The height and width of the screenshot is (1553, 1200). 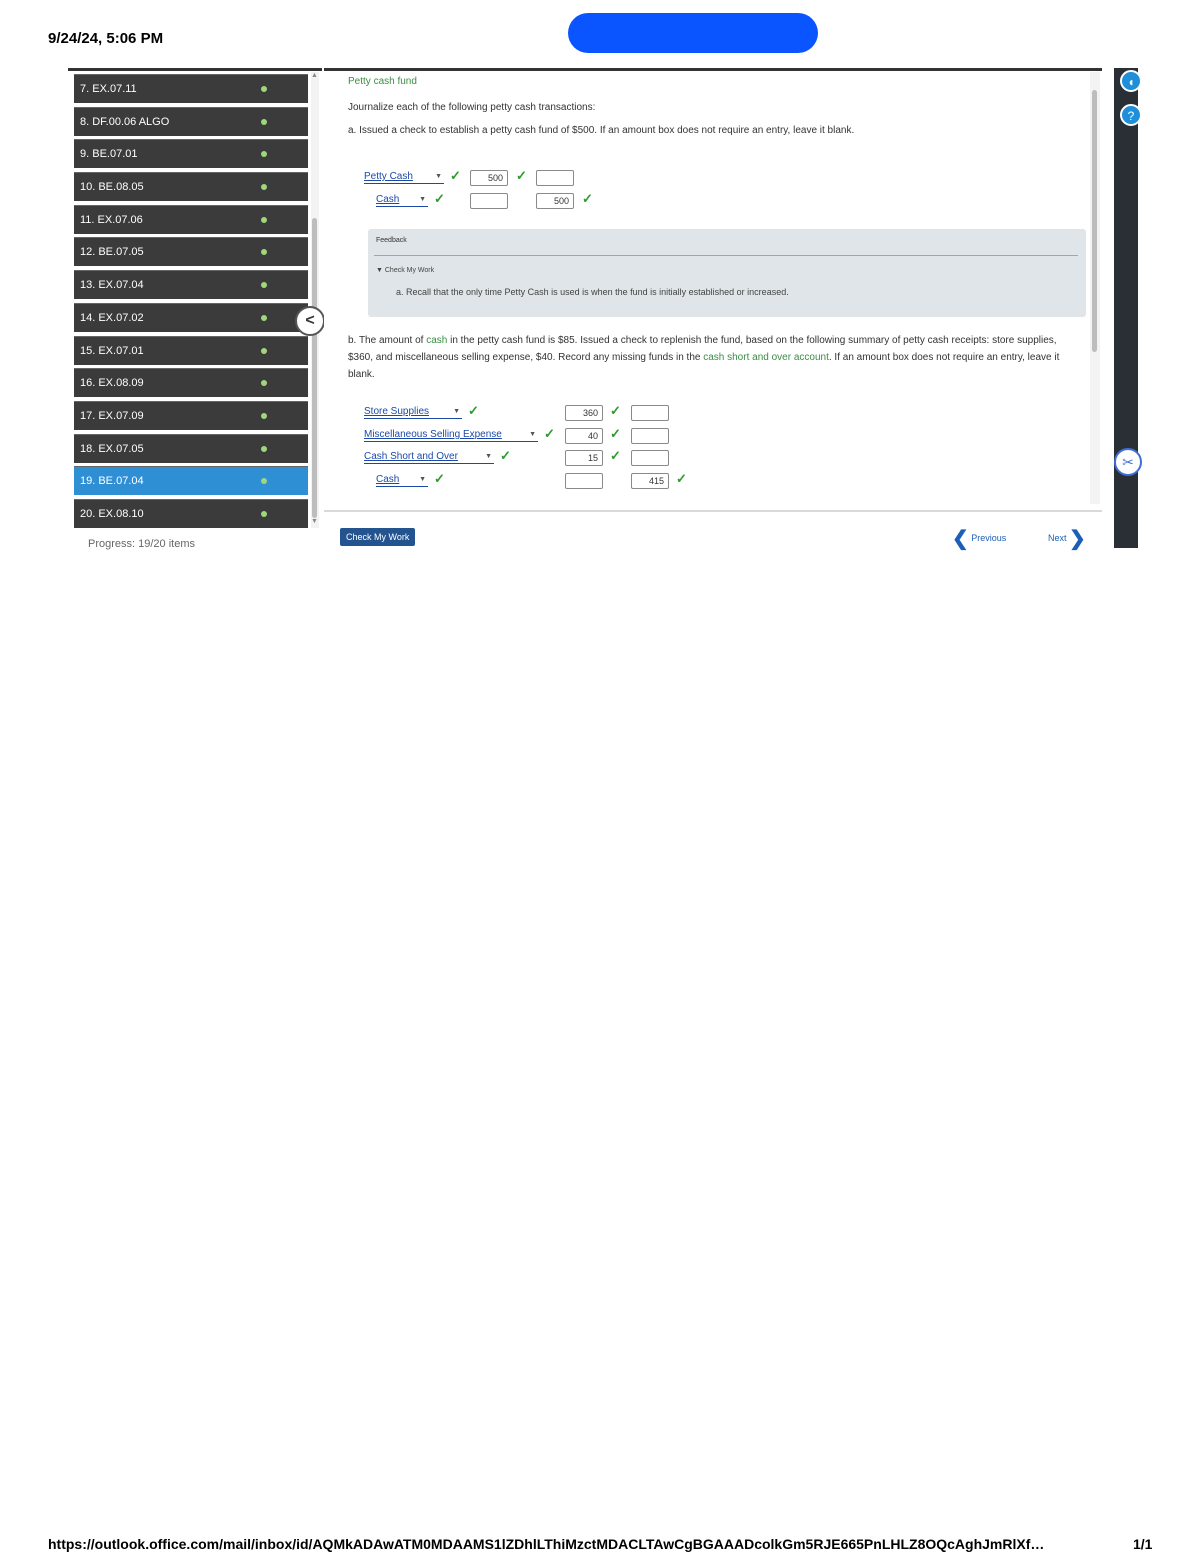 What do you see at coordinates (402, 200) in the screenshot?
I see `account-select-a2: Cash ▼` at bounding box center [402, 200].